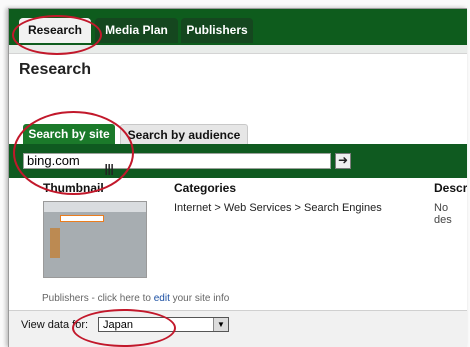  I want to click on site-thumbnail, so click(95, 239).